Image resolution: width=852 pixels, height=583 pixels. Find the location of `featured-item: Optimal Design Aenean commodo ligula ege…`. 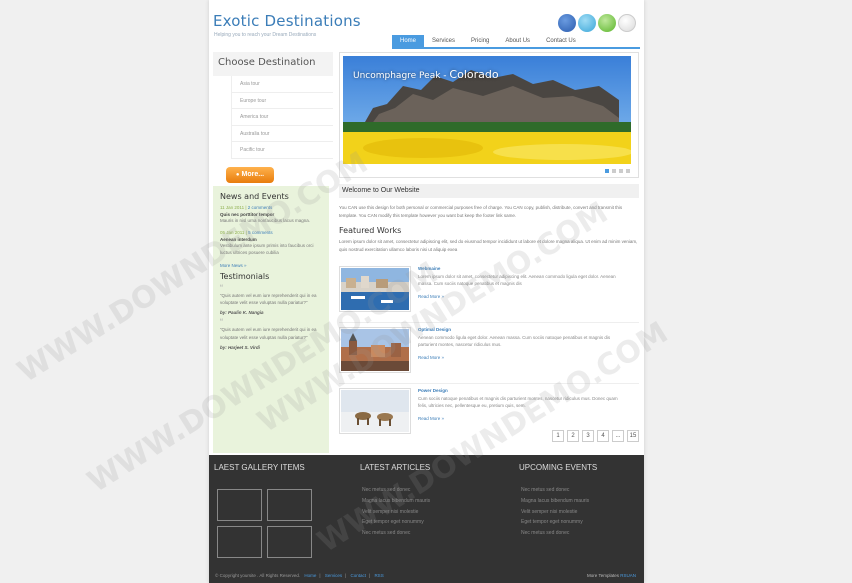

featured-item: Optimal Design Aenean commodo ligula ege… is located at coordinates (489, 353).